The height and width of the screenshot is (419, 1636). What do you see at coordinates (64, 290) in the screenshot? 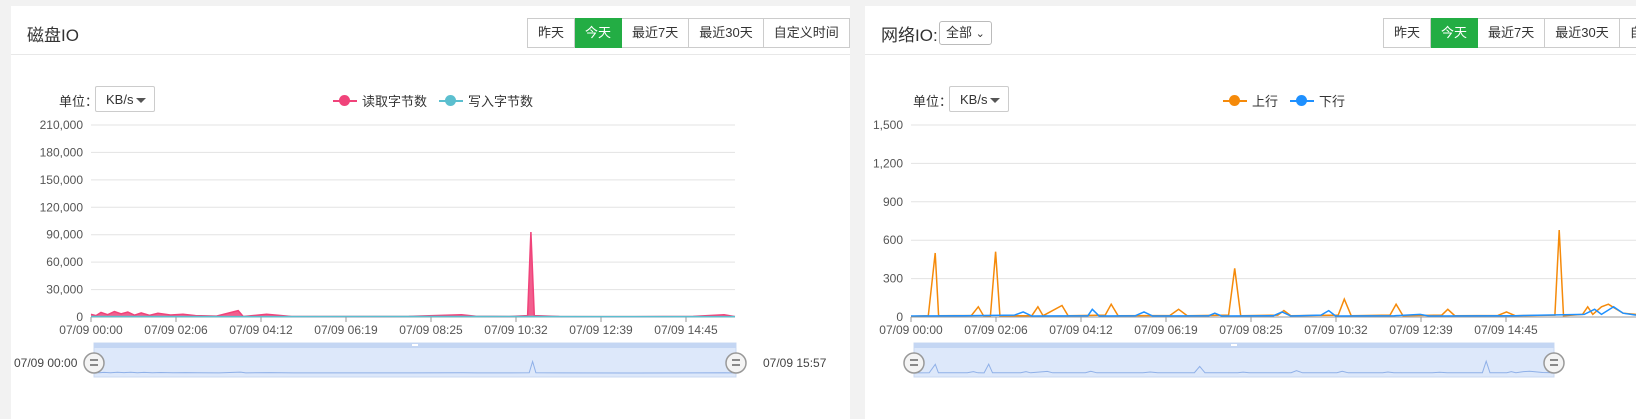
I see `y-tick-label: 30,000` at bounding box center [64, 290].